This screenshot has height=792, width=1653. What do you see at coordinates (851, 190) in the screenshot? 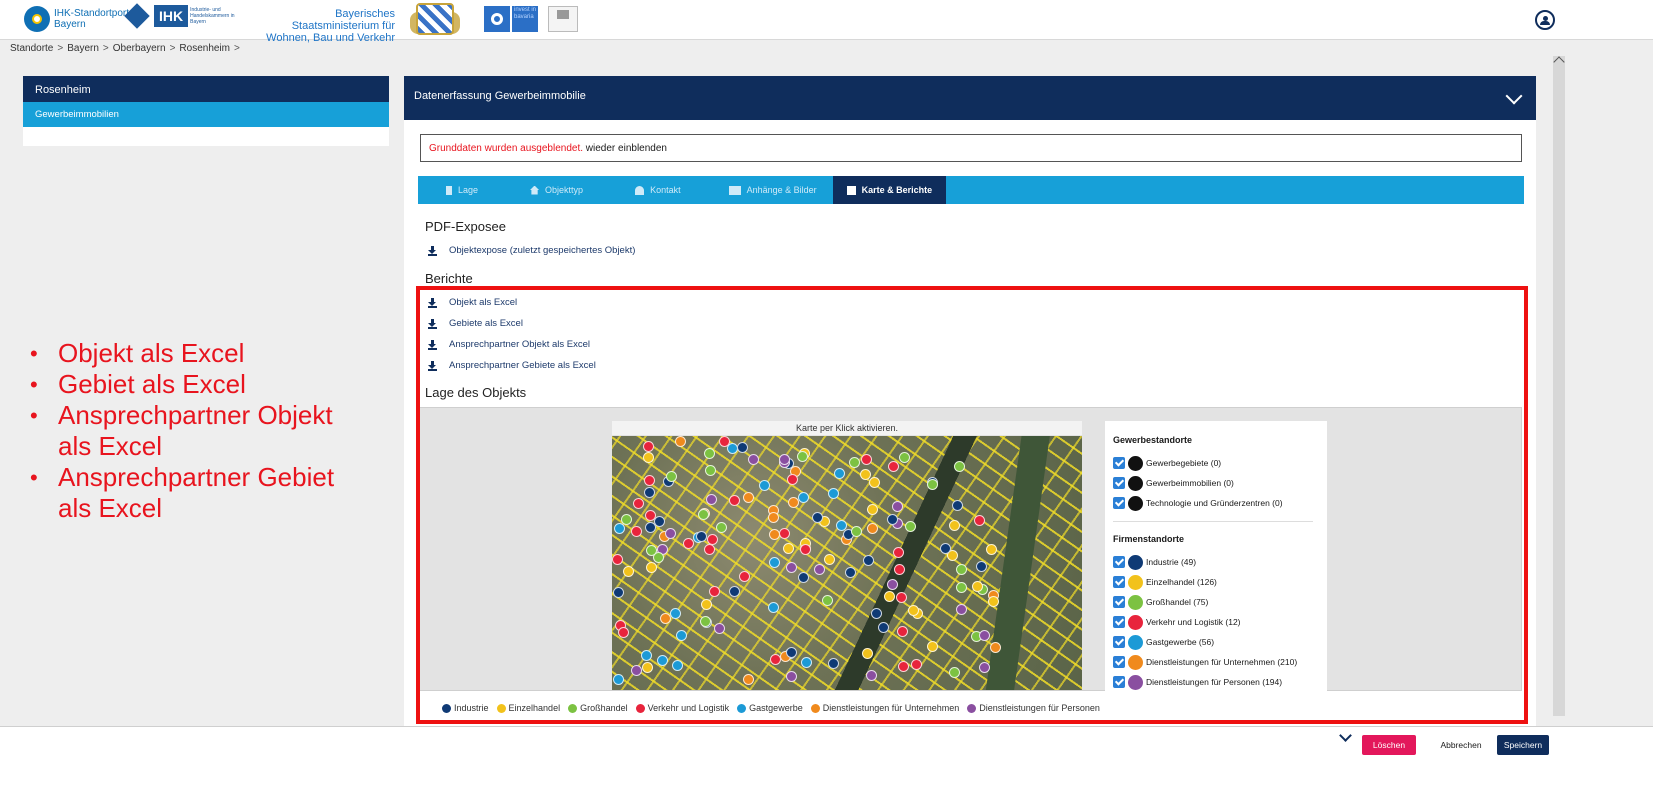
I see `clipboard-icon` at bounding box center [851, 190].